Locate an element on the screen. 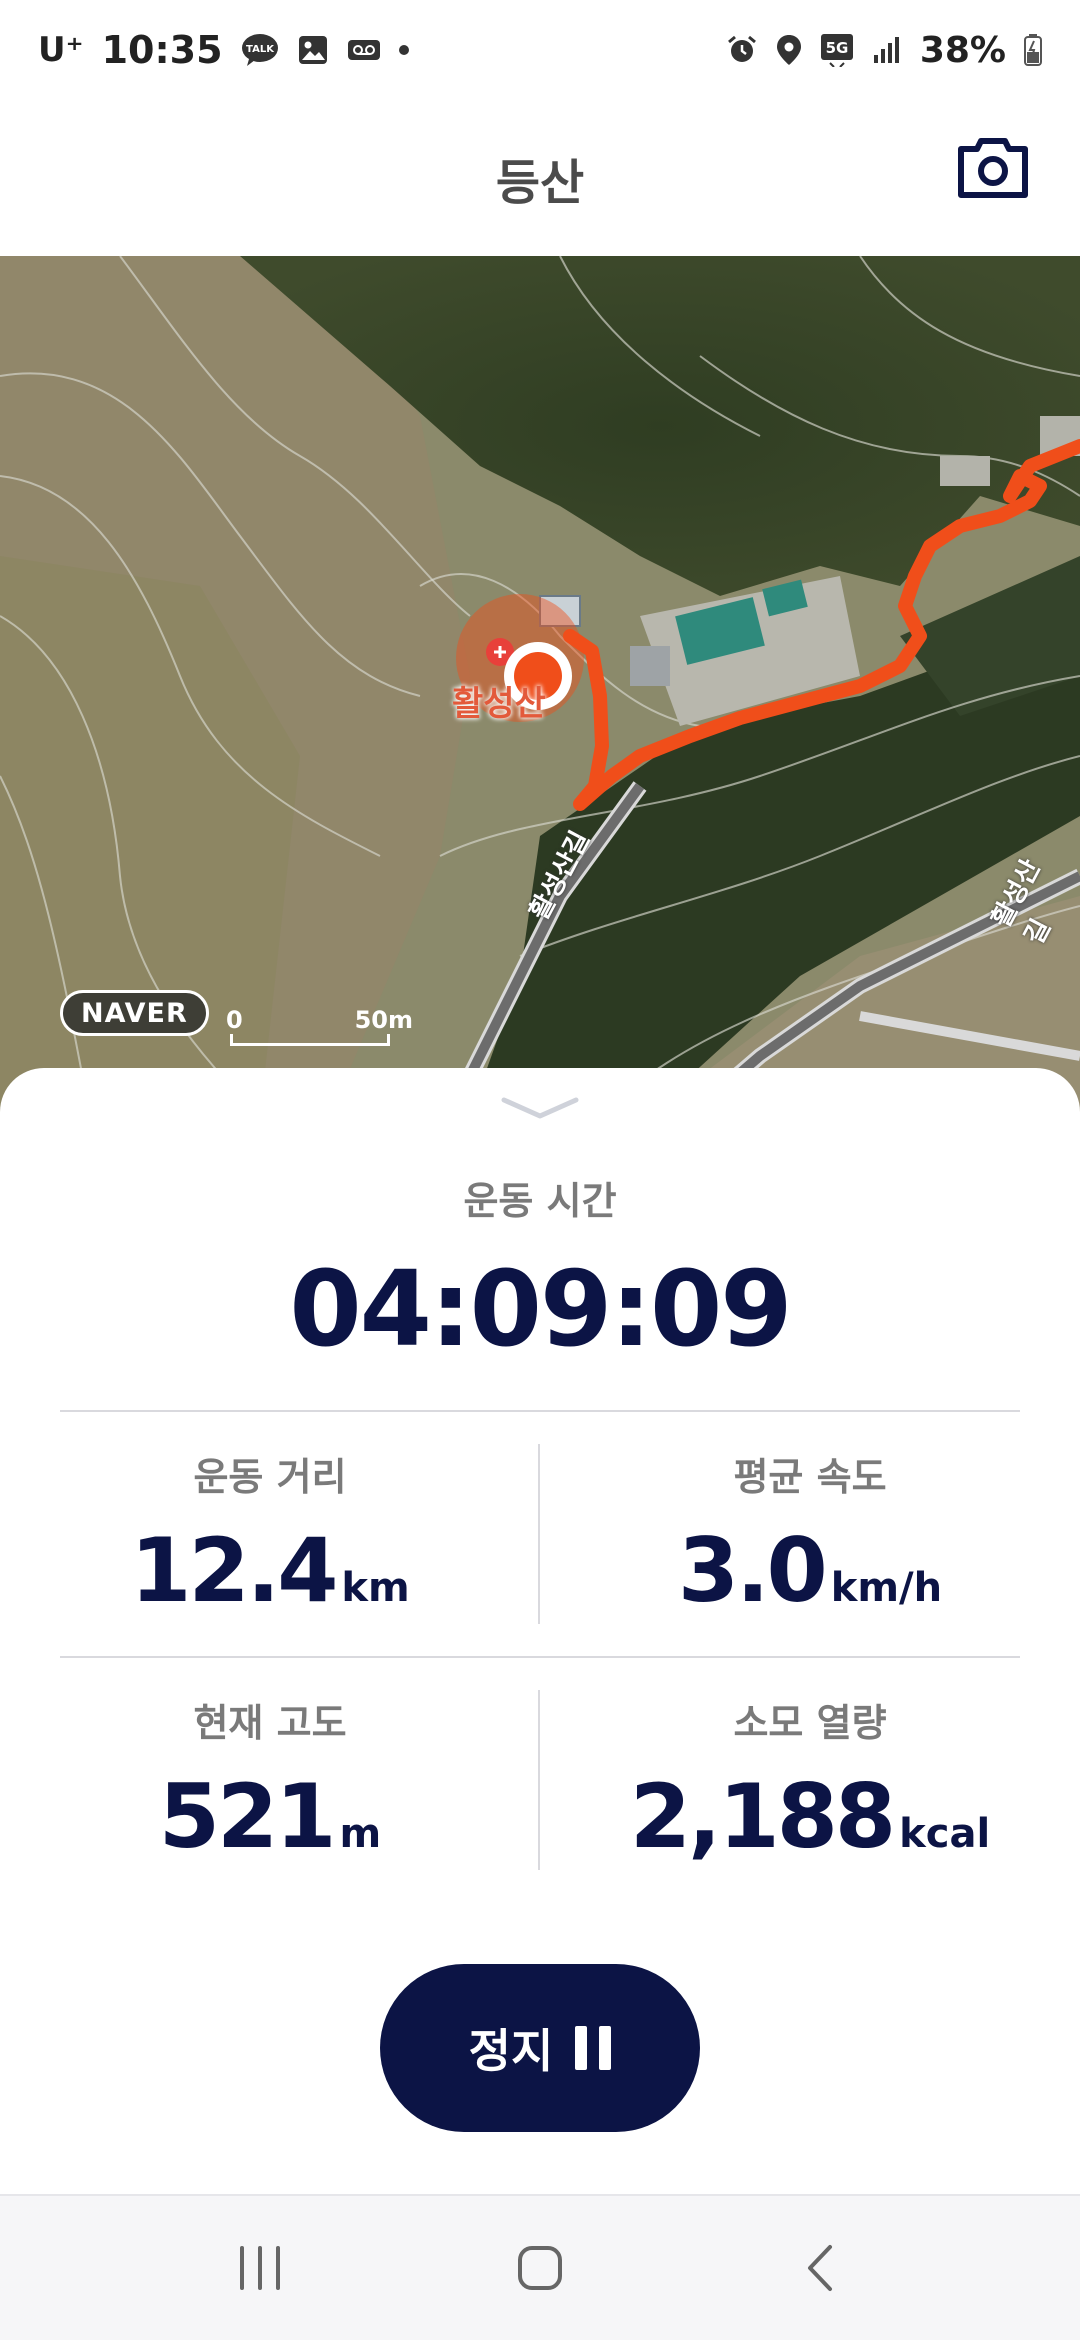  voicemail-icon is located at coordinates (364, 50).